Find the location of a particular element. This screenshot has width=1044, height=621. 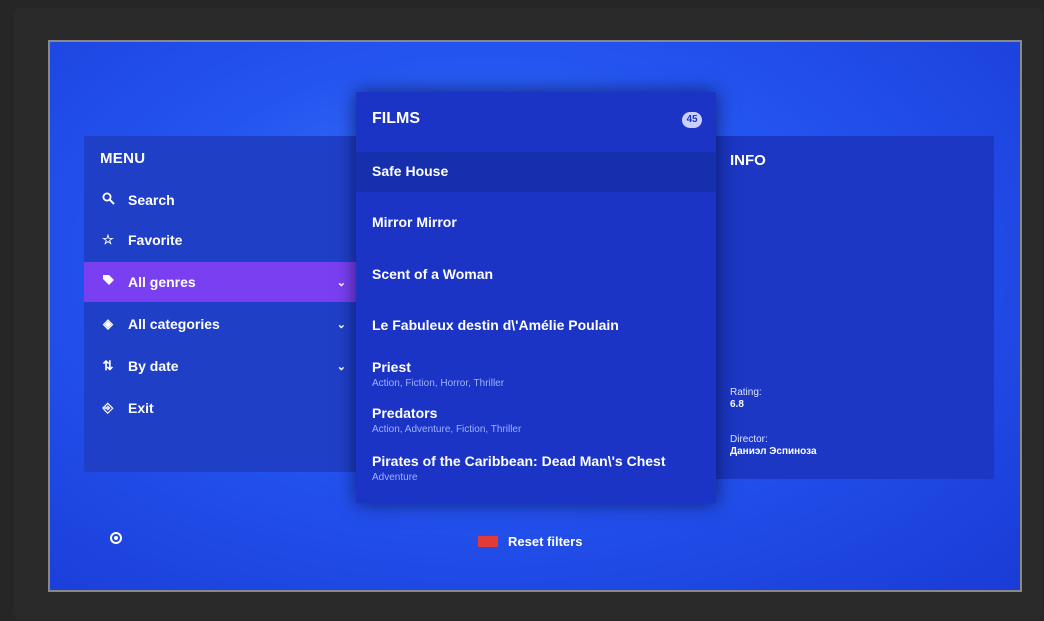

film-item-mirror-mirror: Mirror Mirror is located at coordinates (536, 223).